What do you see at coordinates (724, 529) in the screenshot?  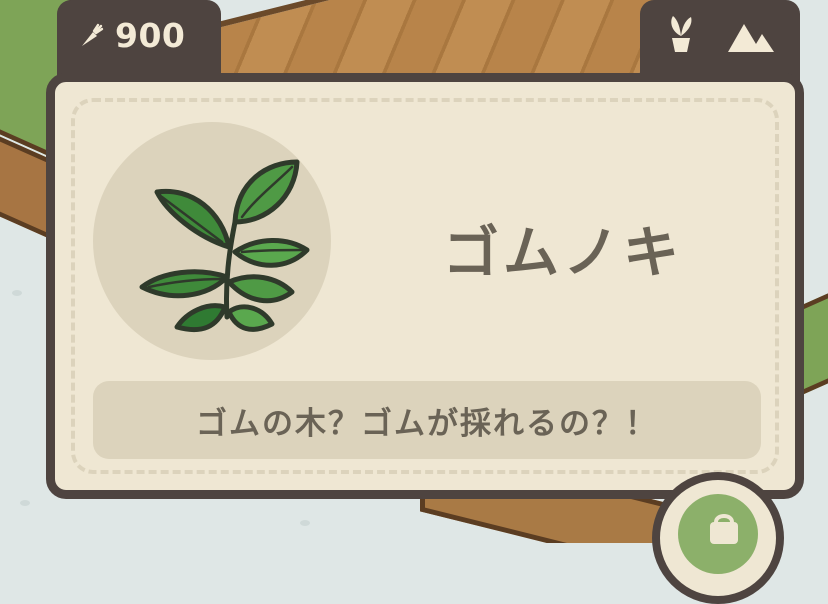 I see `shopping-bag-icon` at bounding box center [724, 529].